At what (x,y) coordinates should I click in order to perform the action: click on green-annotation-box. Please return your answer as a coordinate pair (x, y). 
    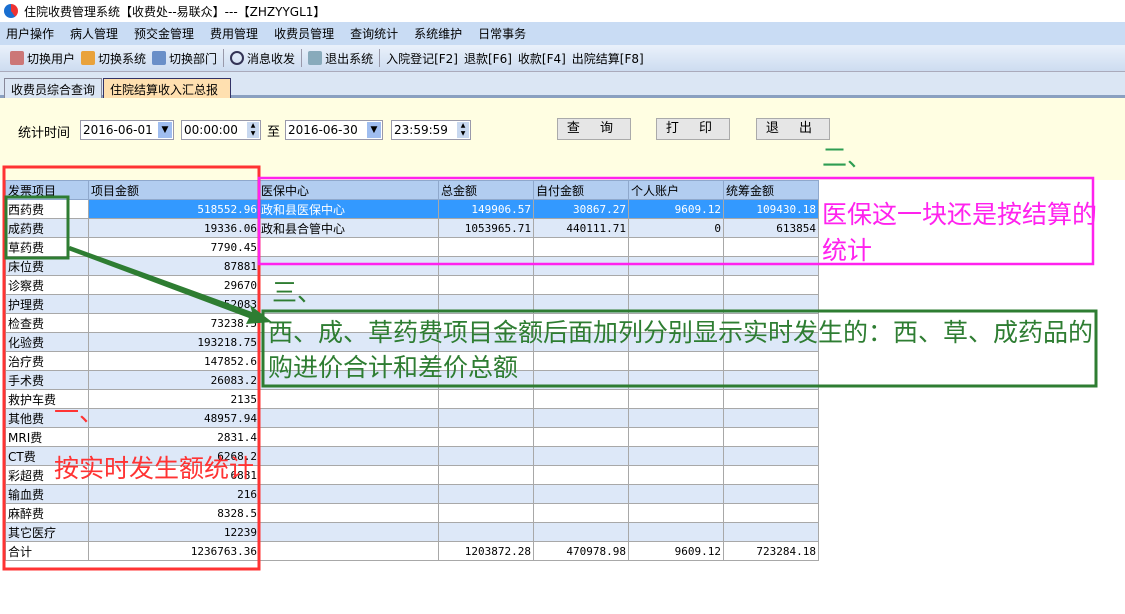
    Looking at the image, I should click on (37, 227).